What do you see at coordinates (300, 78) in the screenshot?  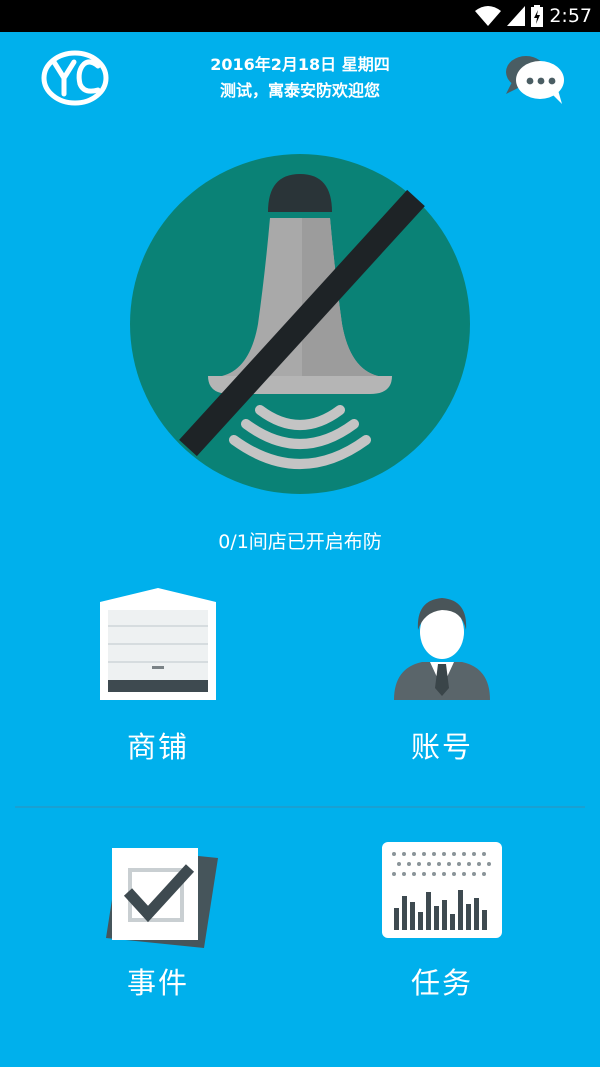 I see `header-info: 2016年2月18日 星期四 测试，寓泰安防欢迎您` at bounding box center [300, 78].